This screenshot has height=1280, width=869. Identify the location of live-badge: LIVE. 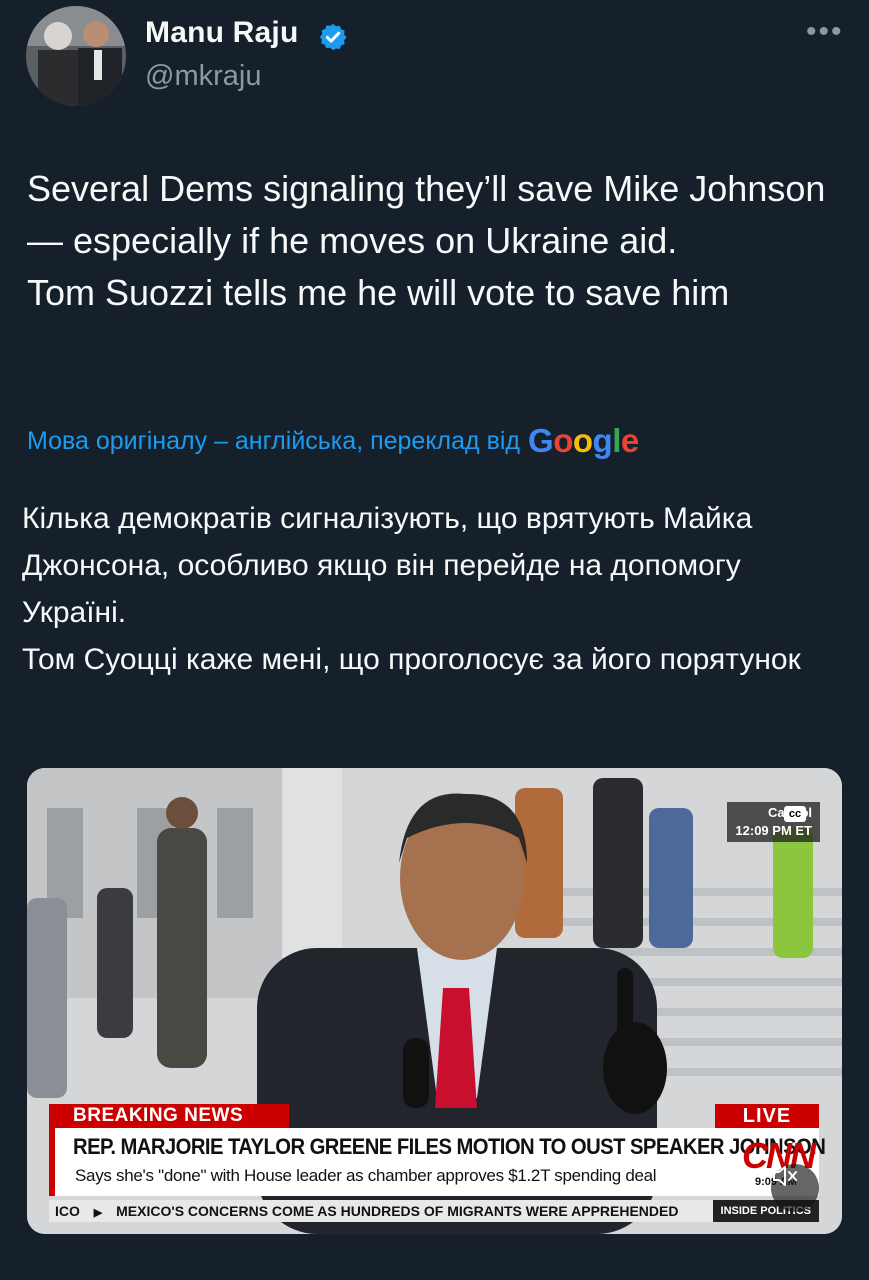
(767, 1116).